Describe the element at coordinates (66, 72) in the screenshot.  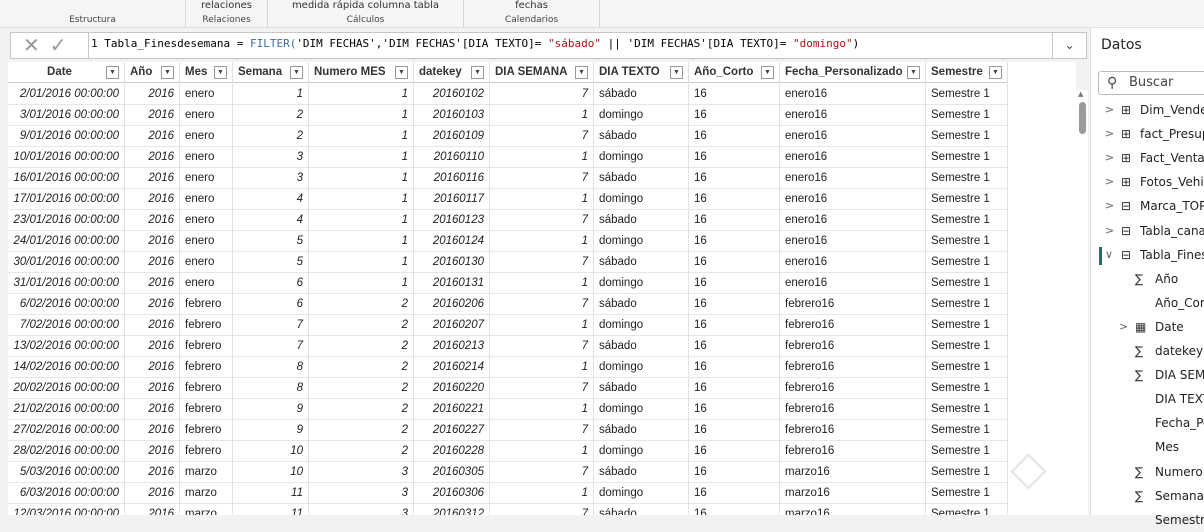
I see `column-header: Date ▼` at that location.